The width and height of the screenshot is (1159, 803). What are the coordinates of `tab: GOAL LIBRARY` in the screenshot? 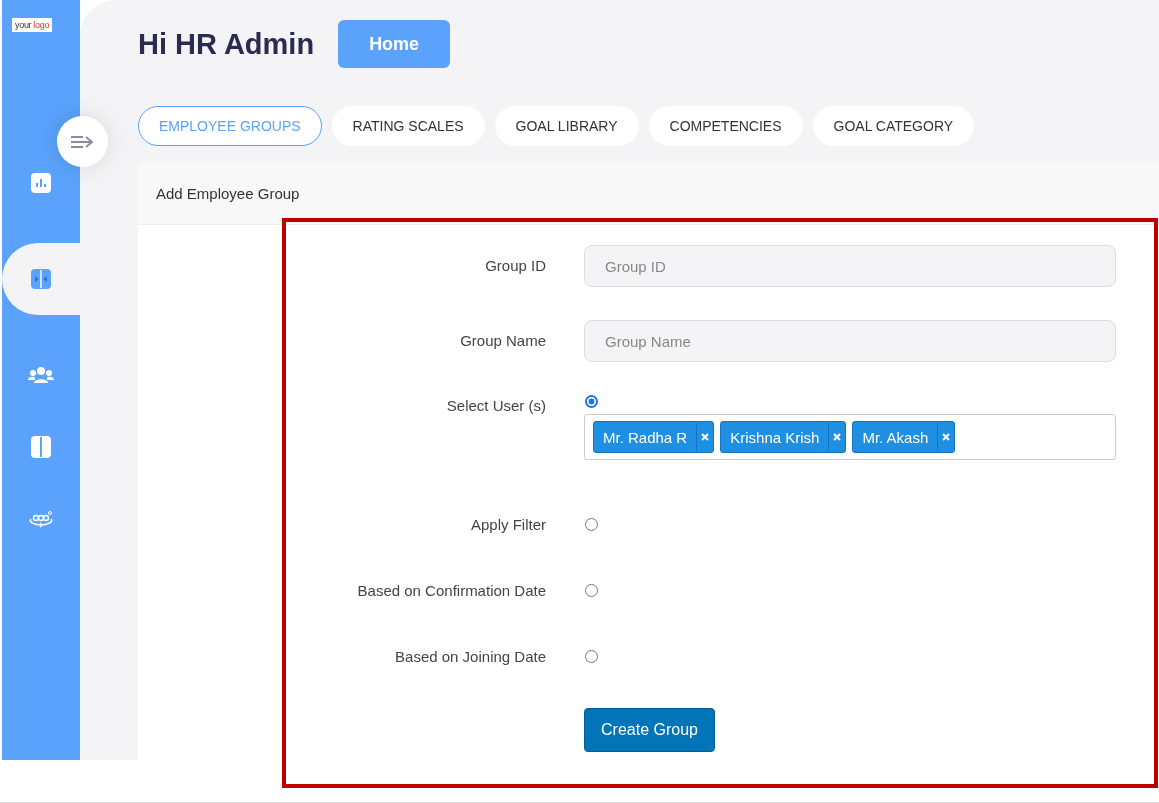 It's located at (566, 126).